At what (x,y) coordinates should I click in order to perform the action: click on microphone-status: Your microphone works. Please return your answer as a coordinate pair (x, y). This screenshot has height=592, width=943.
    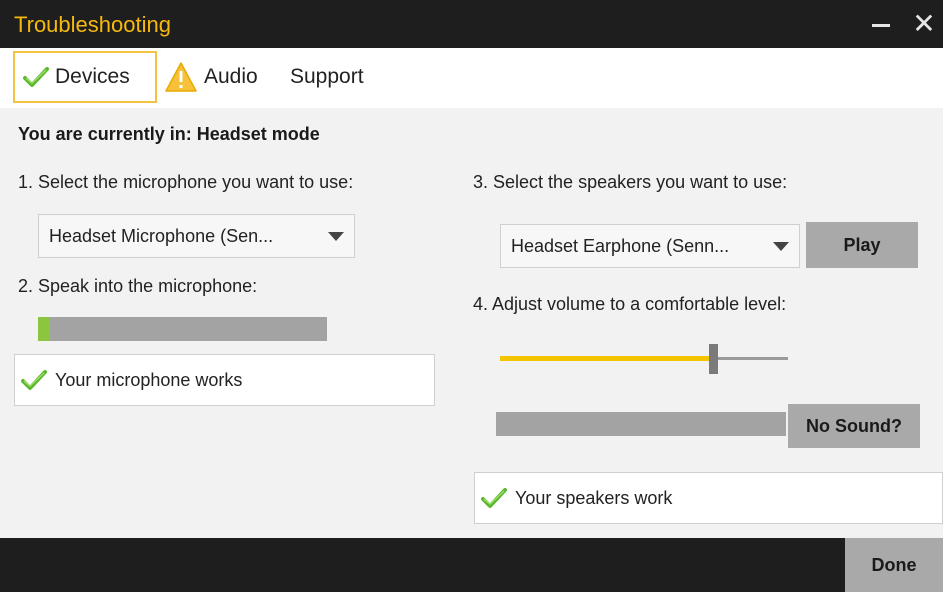
    Looking at the image, I should click on (224, 380).